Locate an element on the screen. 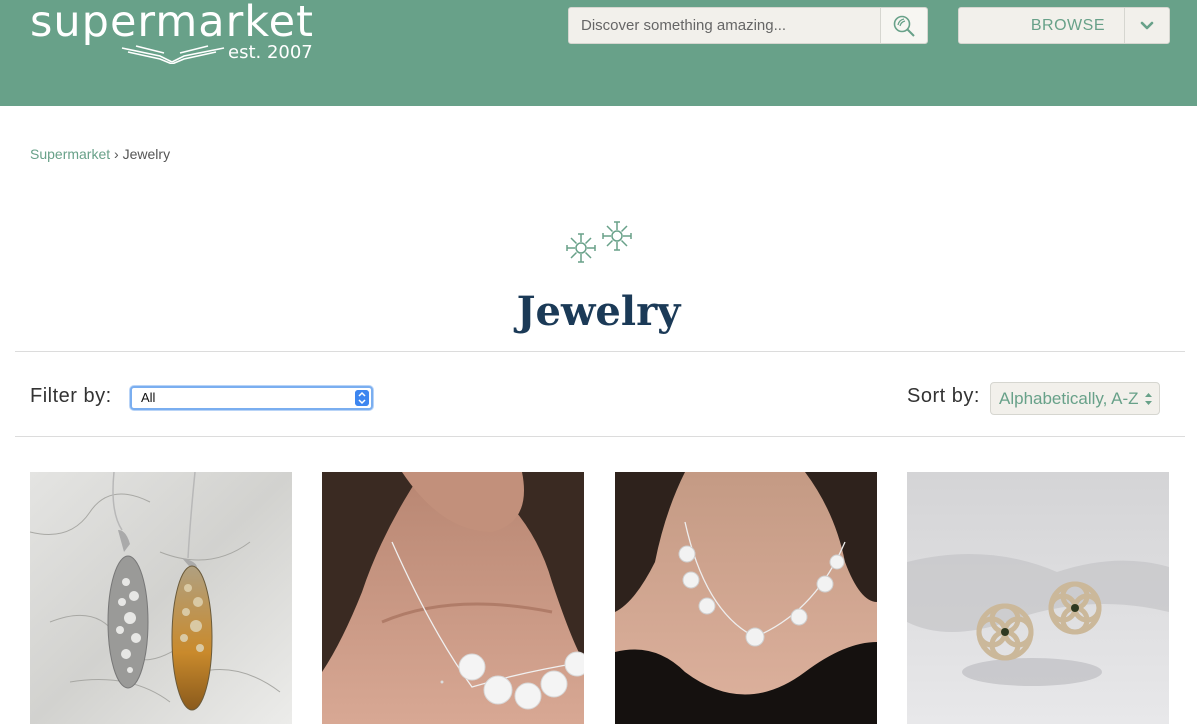  search-icon is located at coordinates (904, 26).